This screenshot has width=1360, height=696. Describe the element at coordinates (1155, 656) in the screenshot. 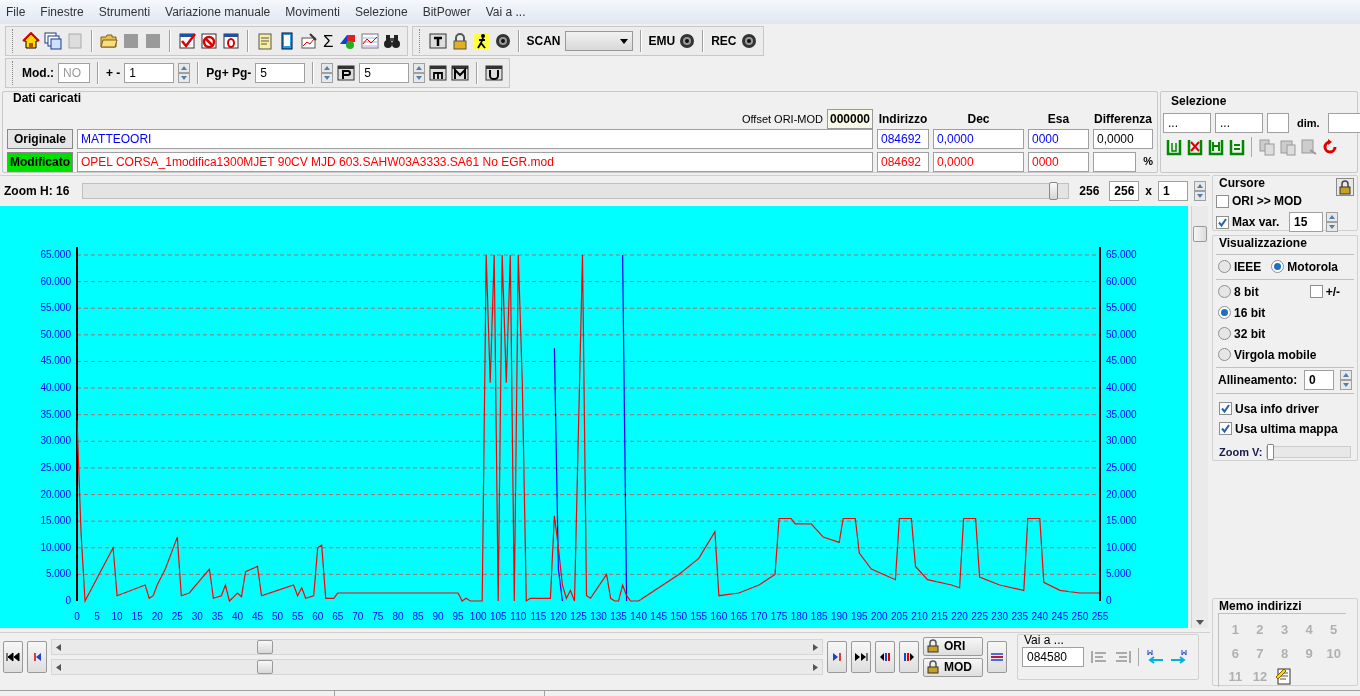

I see `move-left-icon` at that location.